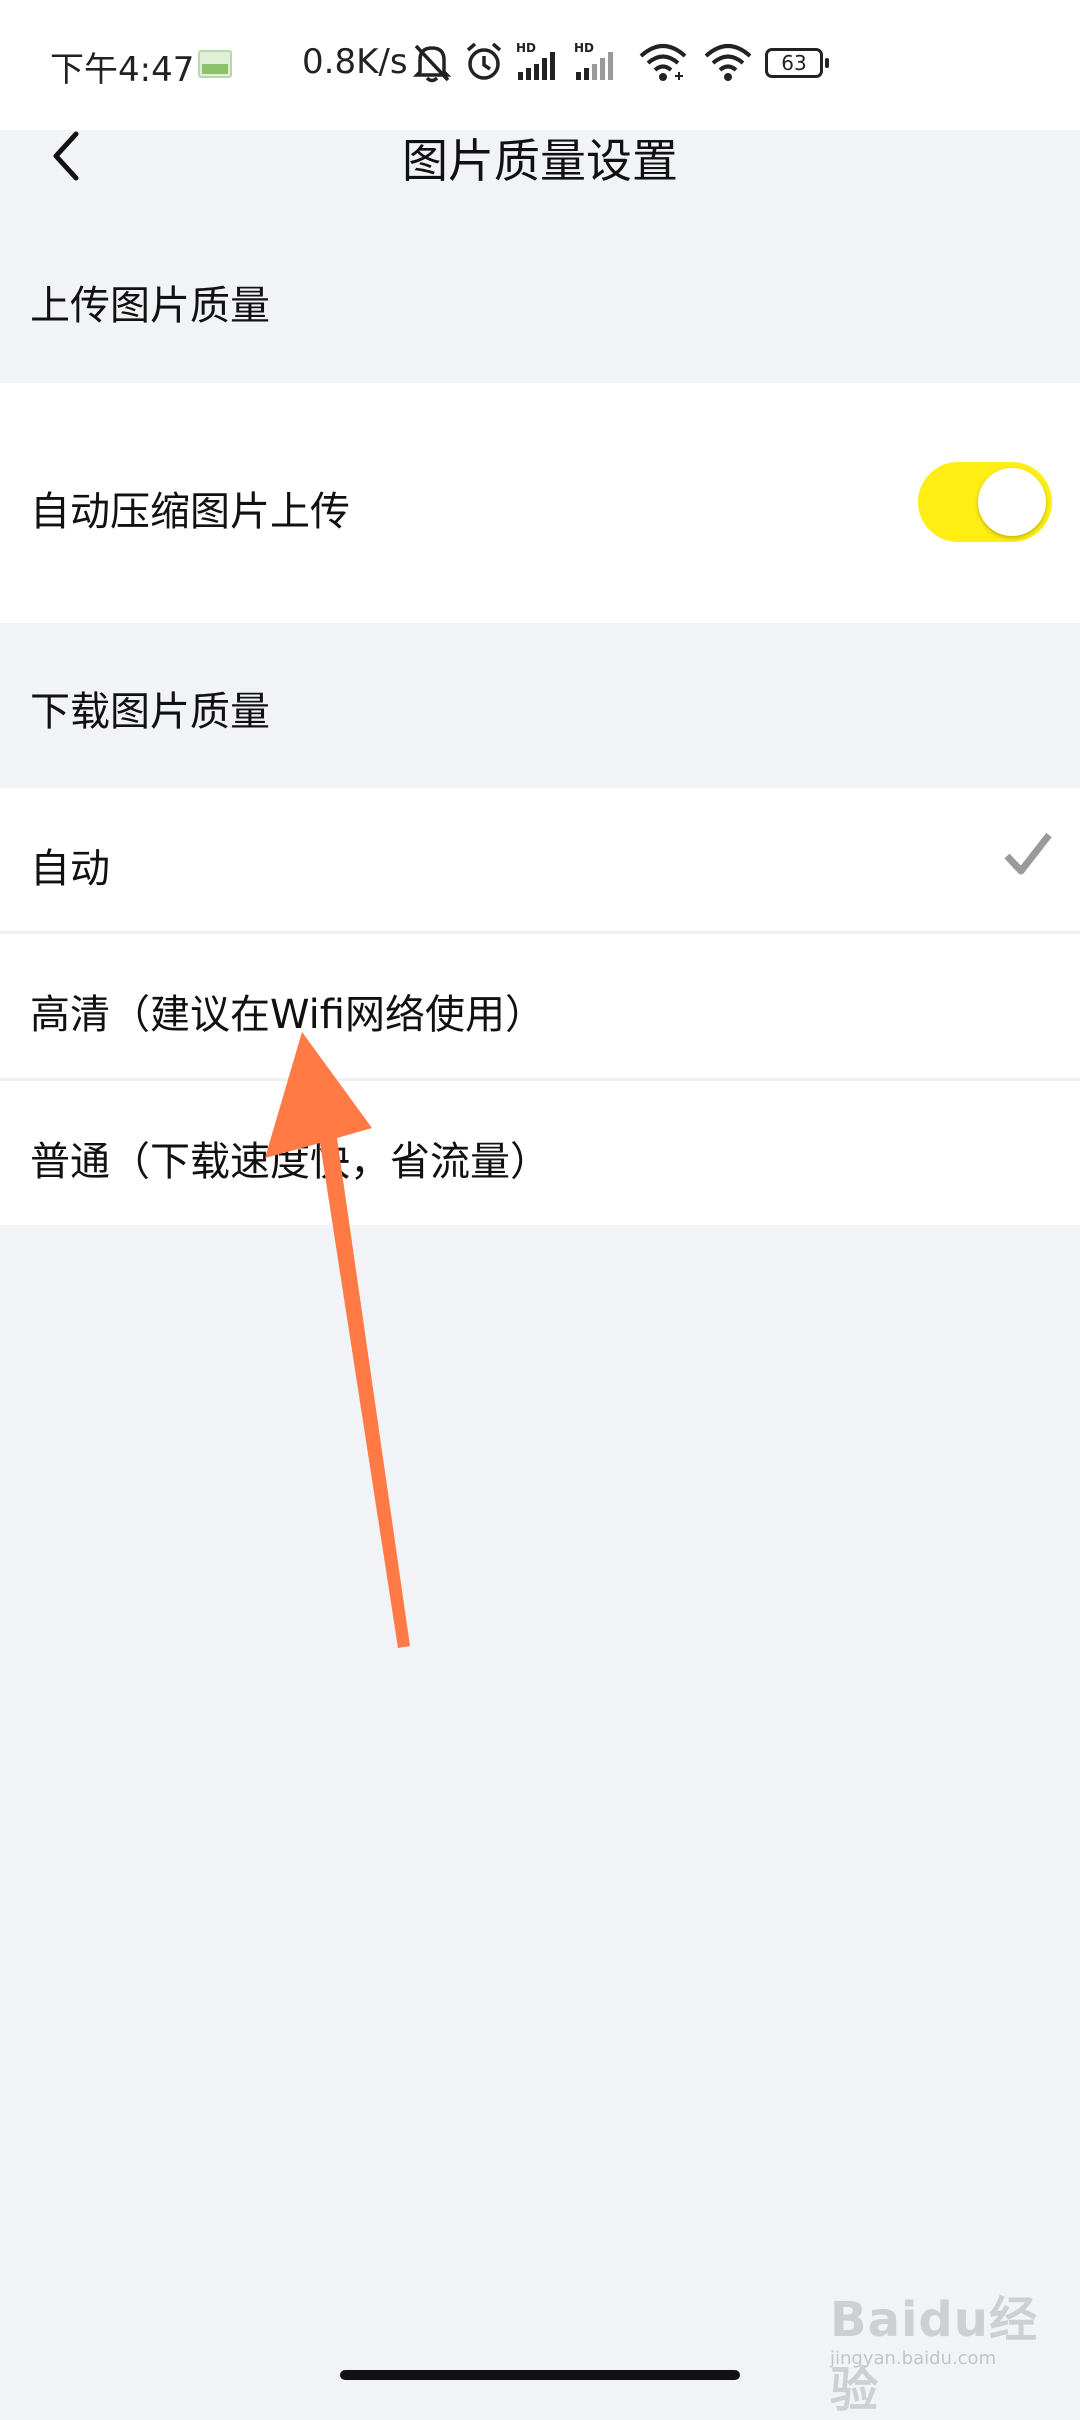 This screenshot has width=1080, height=2420. I want to click on option-label: 自动, so click(70, 869).